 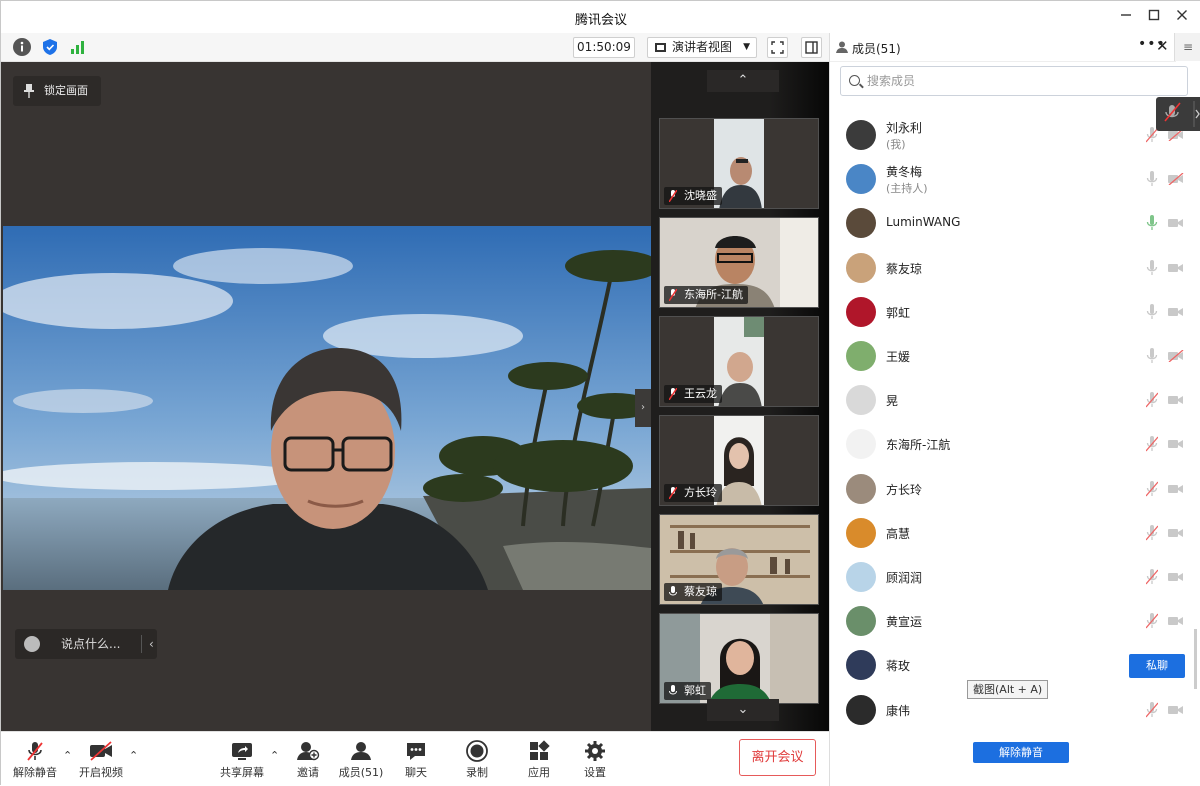 I want to click on invite-button: 邀请, so click(x=308, y=761).